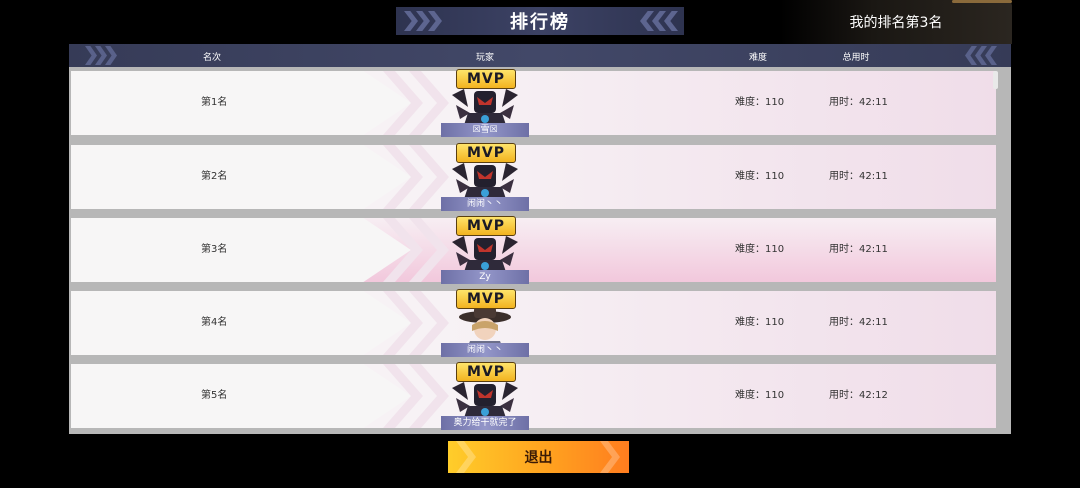  I want to click on header-rank: 名次, so click(212, 58).